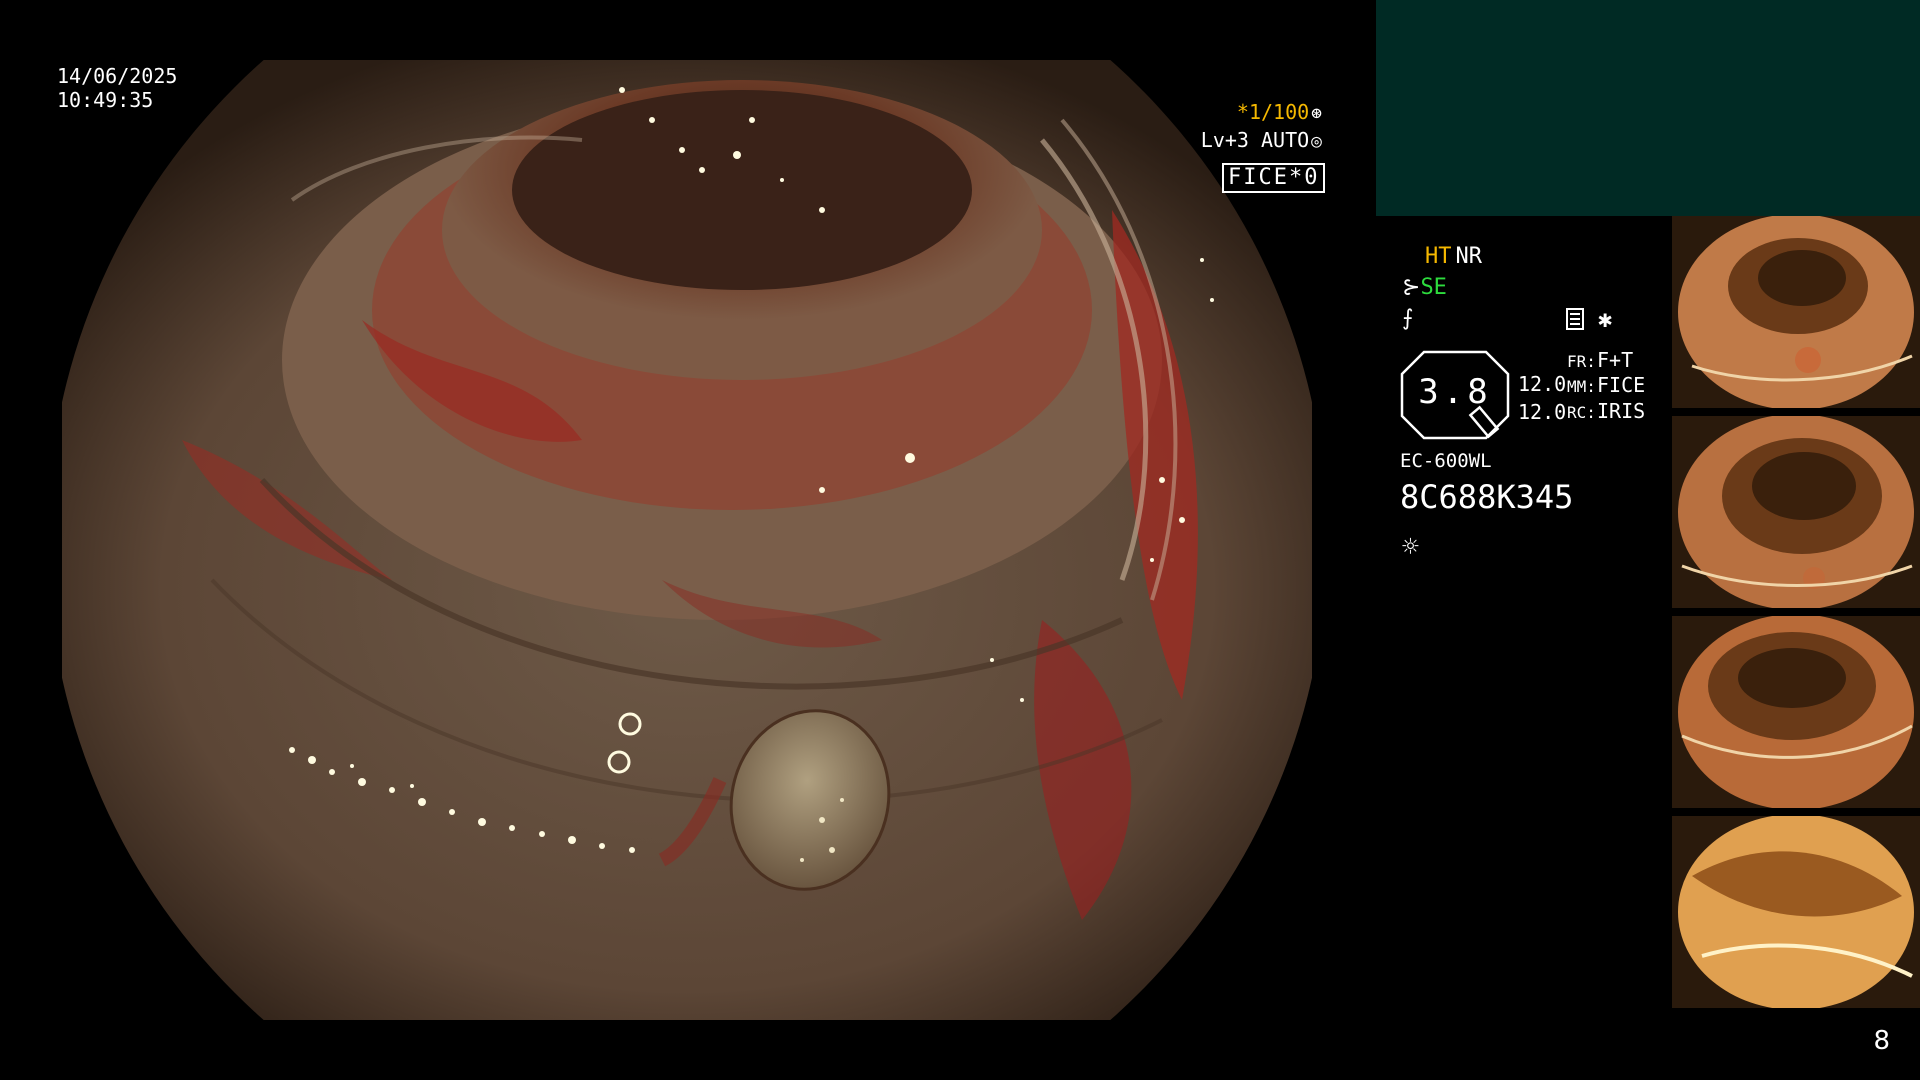 The image size is (1920, 1080). Describe the element at coordinates (1542, 412) in the screenshot. I see `setting-value-2: 12.0` at that location.